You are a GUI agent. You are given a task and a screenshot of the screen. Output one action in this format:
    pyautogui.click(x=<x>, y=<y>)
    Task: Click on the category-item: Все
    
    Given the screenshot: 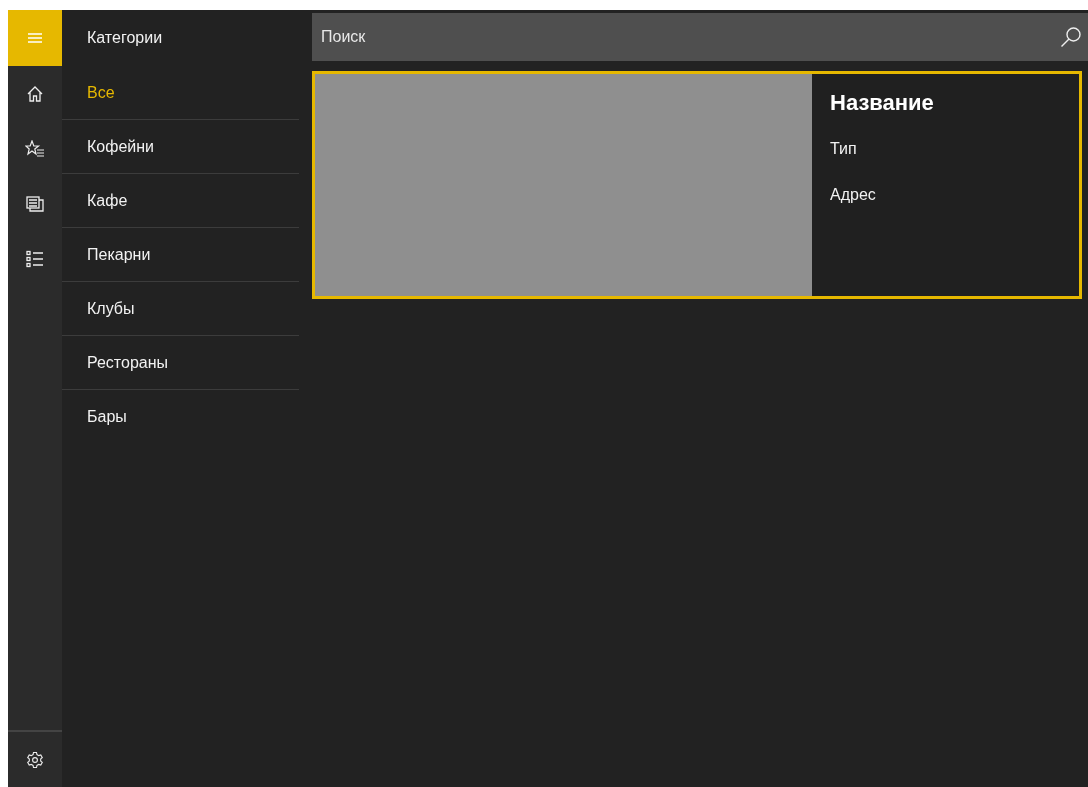 What is the action you would take?
    pyautogui.click(x=180, y=93)
    